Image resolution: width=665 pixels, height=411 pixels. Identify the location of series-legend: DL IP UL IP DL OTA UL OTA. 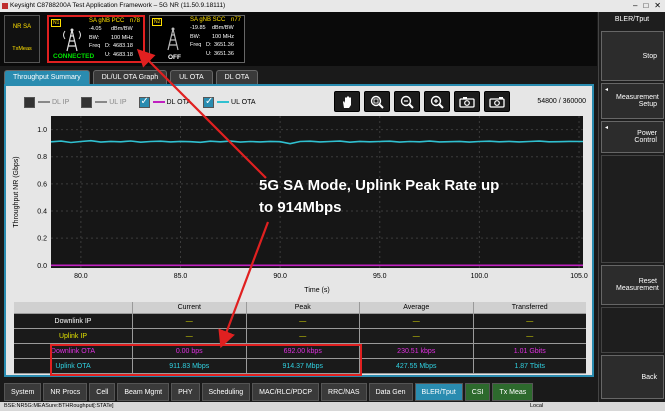
(146, 102).